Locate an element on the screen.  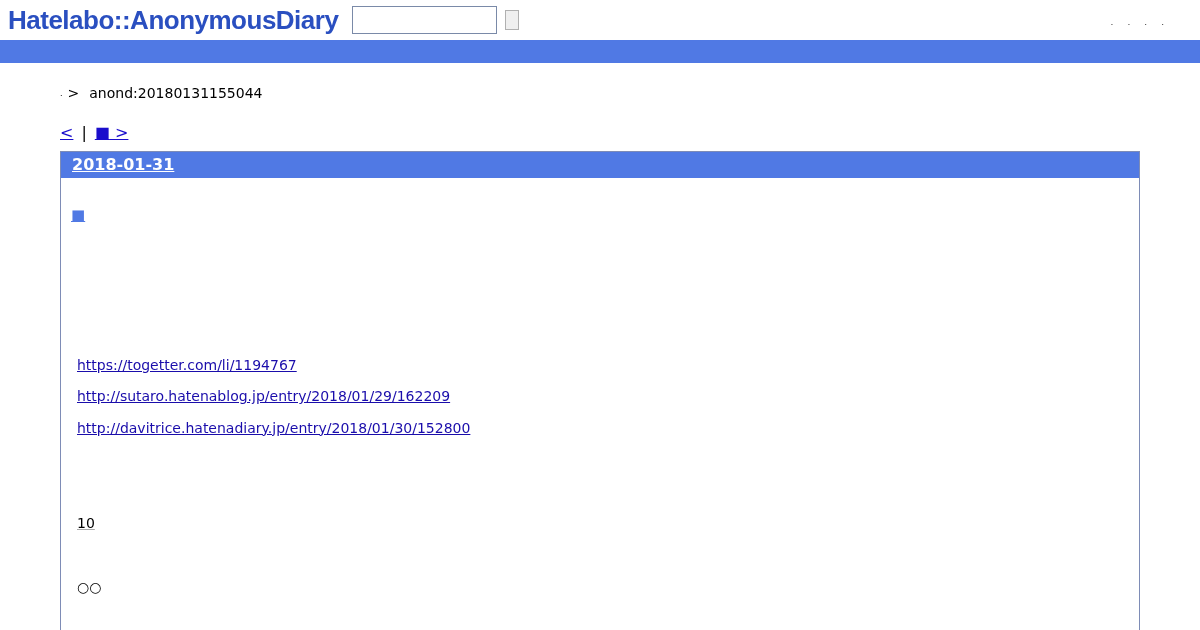
url-link: http://davitrice.hatenadiary.jp/entry/2018/01/30/152800 is located at coordinates (274, 433).